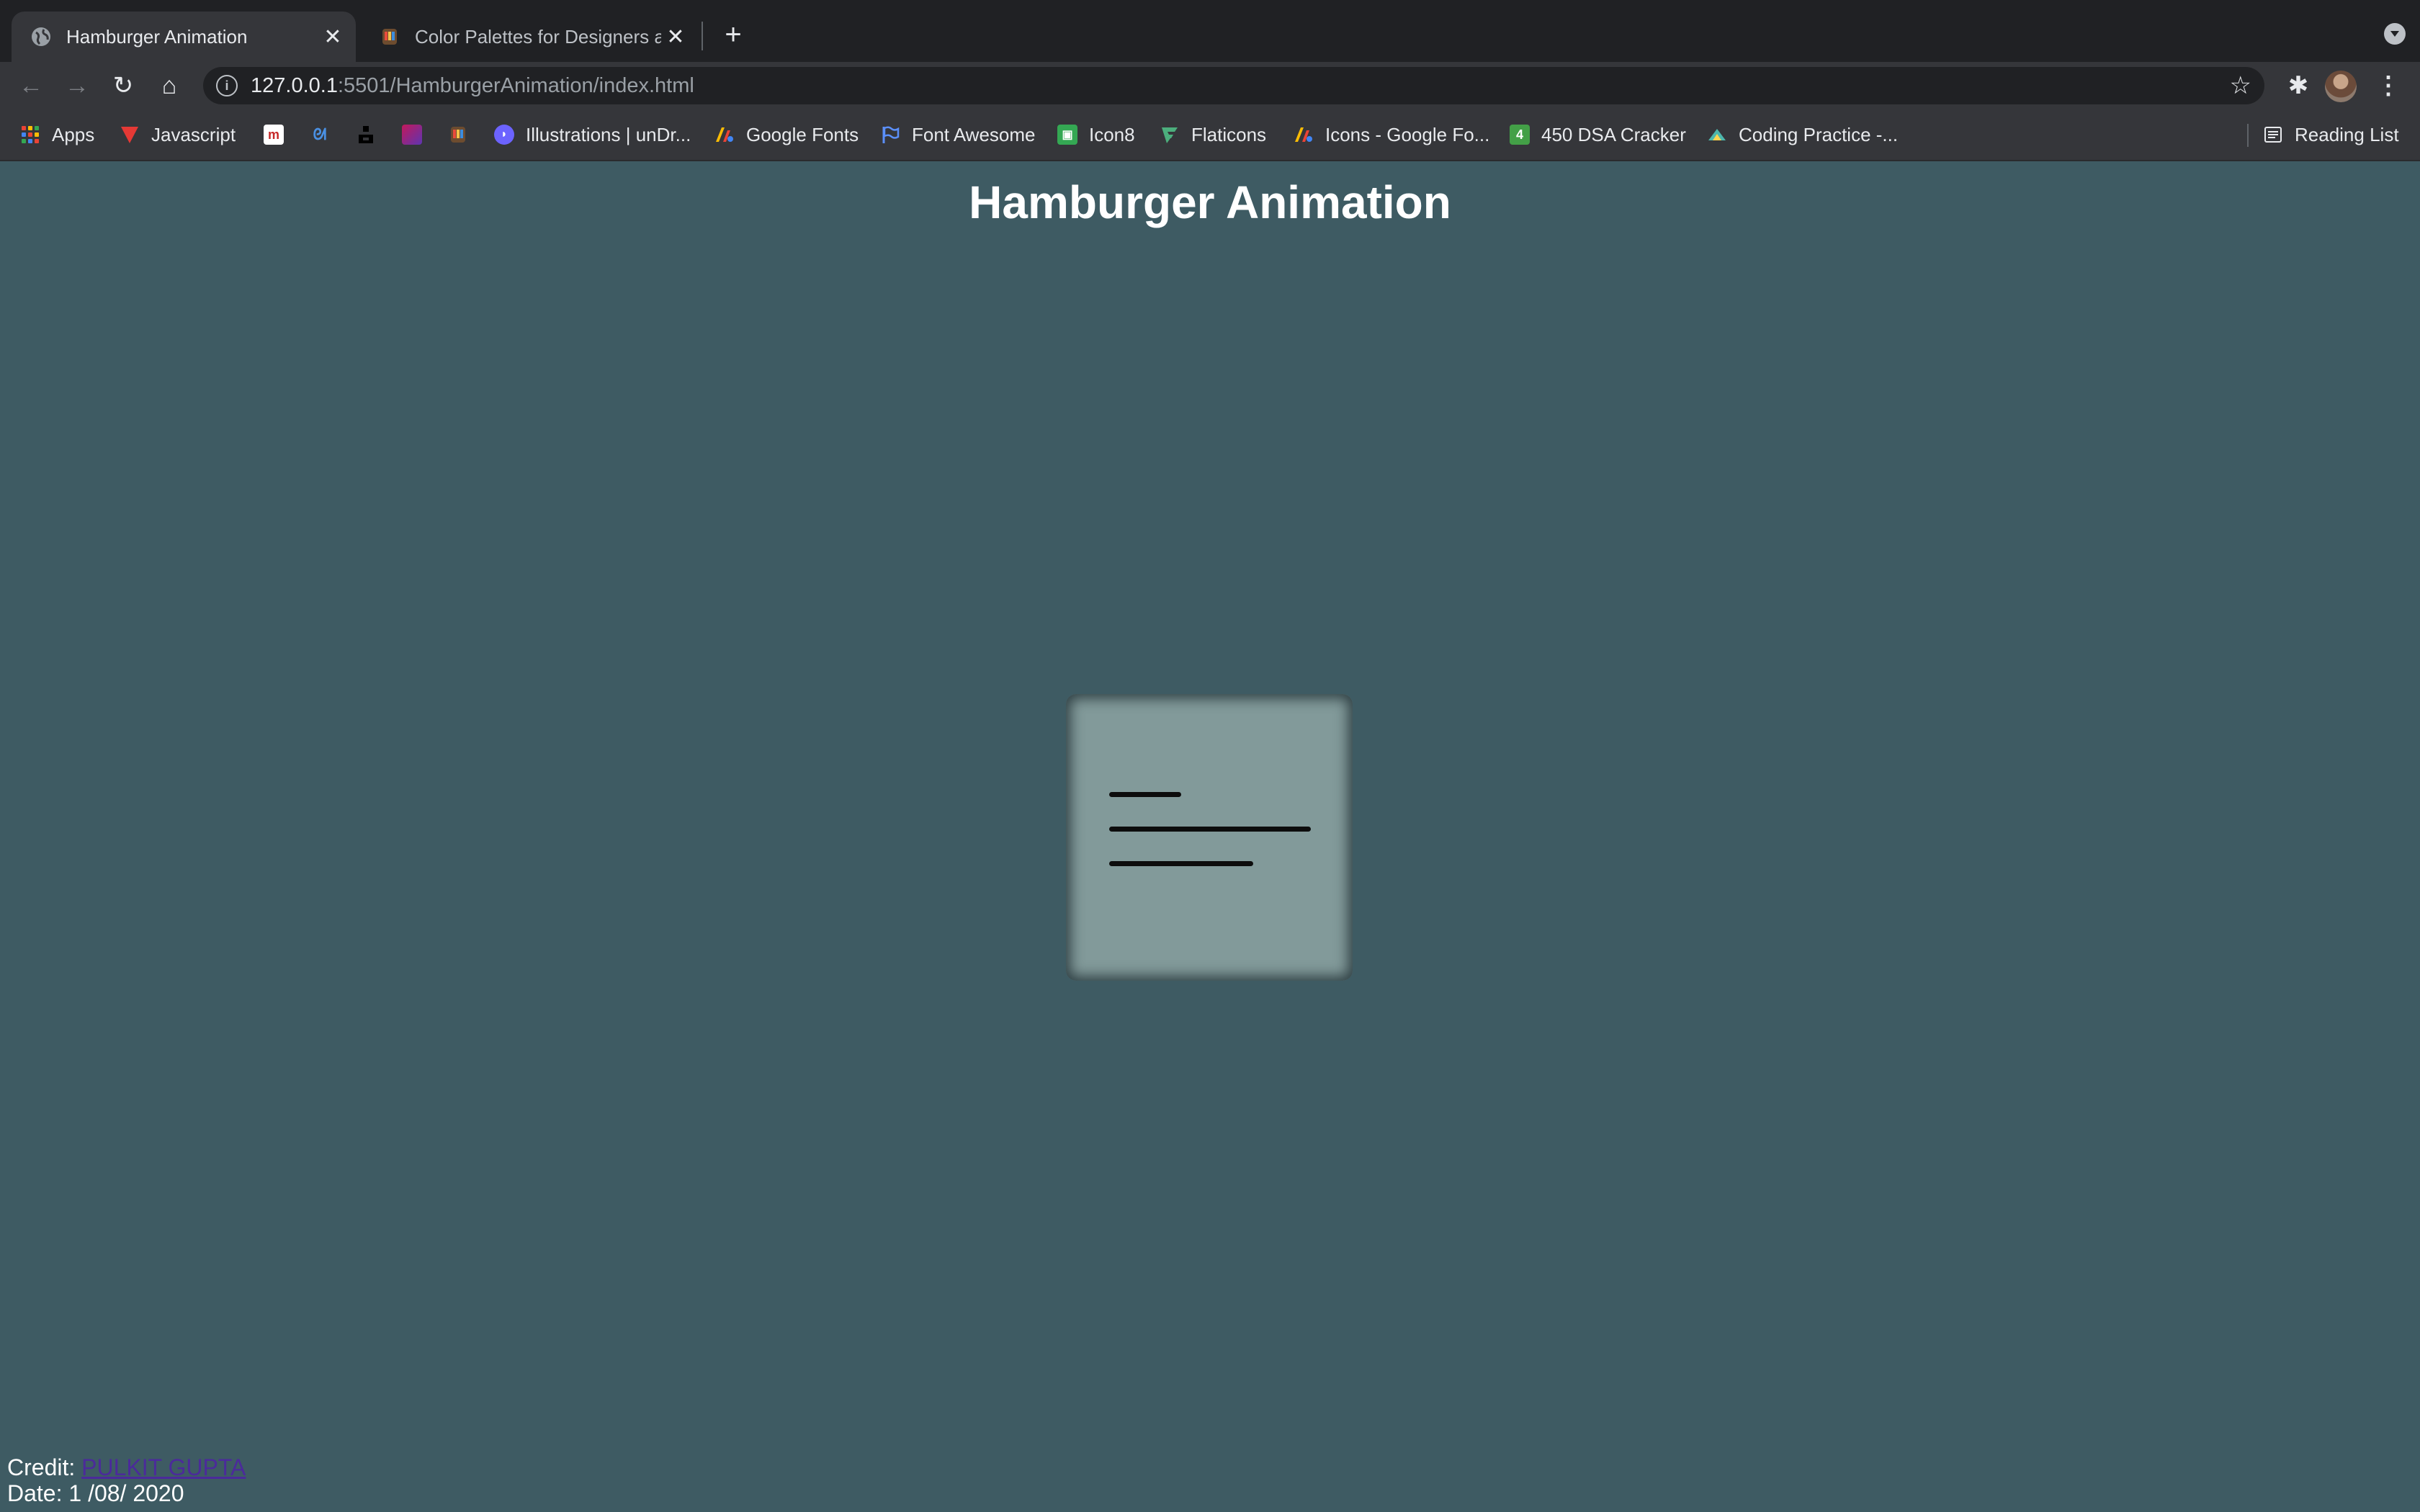  What do you see at coordinates (2395, 34) in the screenshot?
I see `tab-search-icon` at bounding box center [2395, 34].